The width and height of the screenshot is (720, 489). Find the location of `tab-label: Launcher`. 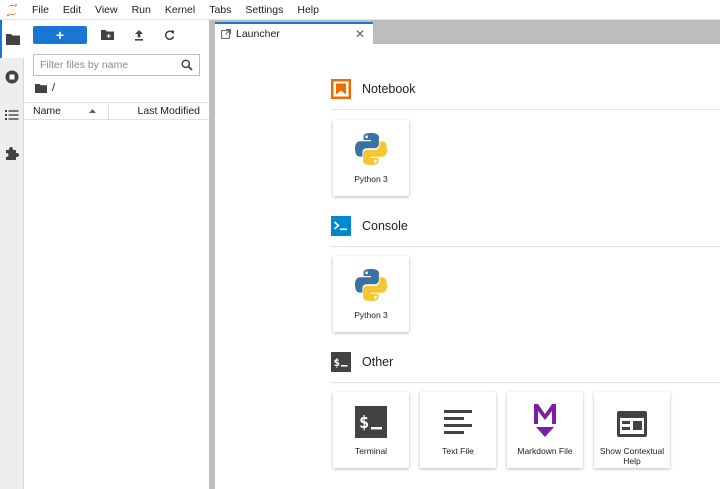

tab-label: Launcher is located at coordinates (258, 34).